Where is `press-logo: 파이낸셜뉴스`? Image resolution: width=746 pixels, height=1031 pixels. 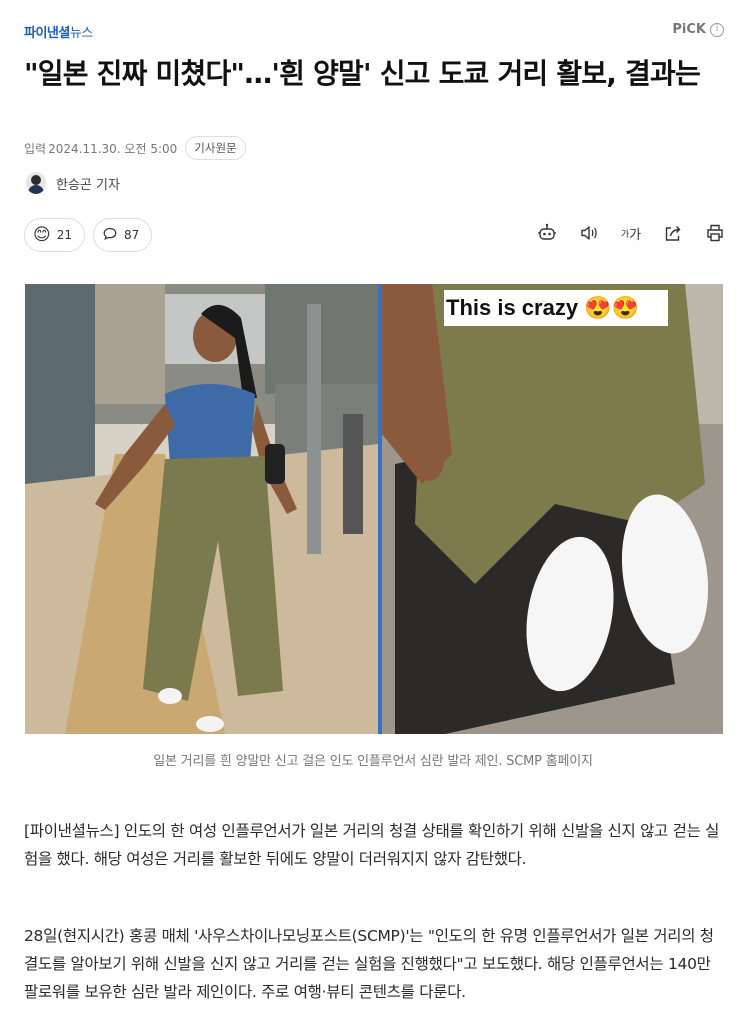 press-logo: 파이낸셜뉴스 is located at coordinates (58, 31).